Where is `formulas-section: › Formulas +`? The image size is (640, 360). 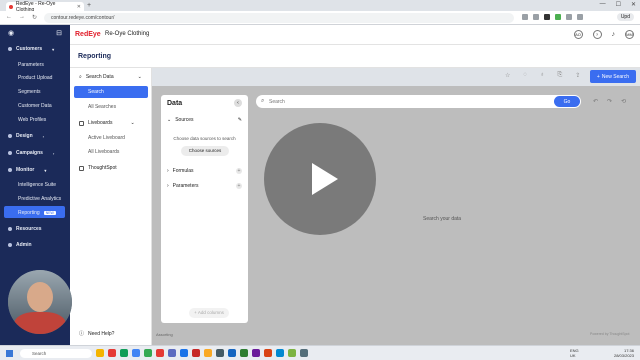 formulas-section: › Formulas + is located at coordinates (204, 171).